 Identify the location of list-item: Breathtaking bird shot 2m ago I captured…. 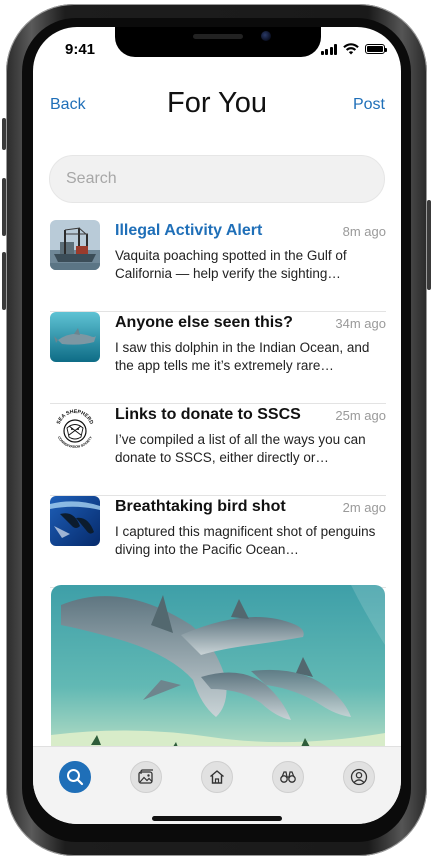
(218, 542).